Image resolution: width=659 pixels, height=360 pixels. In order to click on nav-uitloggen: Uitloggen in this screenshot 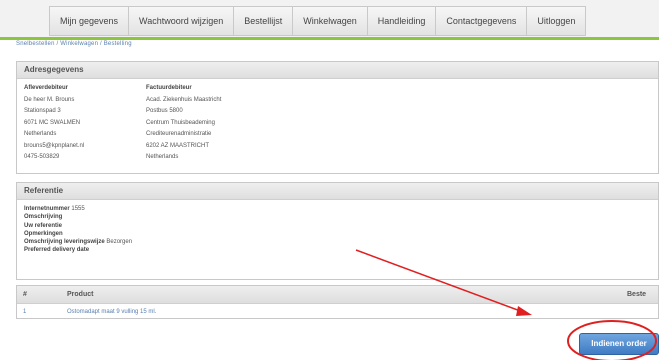, I will do `click(556, 21)`.